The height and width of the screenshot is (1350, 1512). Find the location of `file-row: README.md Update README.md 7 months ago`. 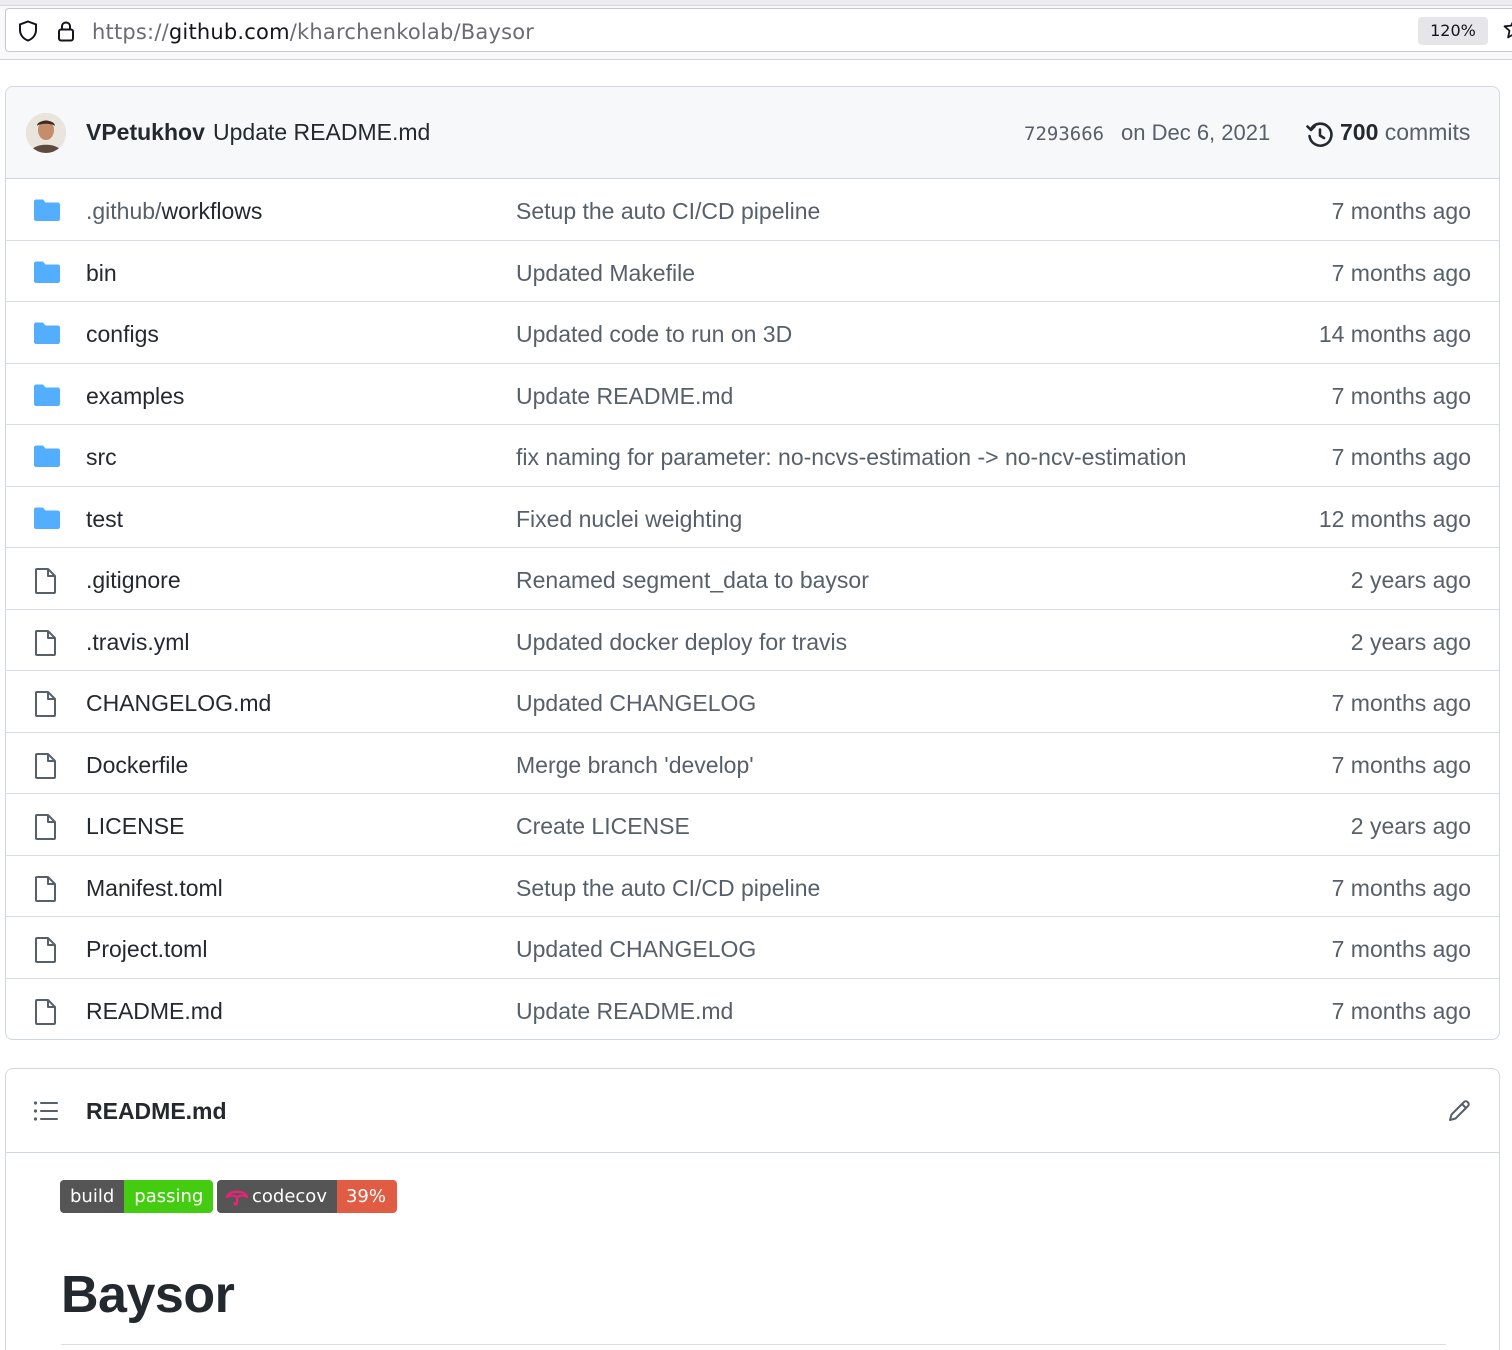

file-row: README.md Update README.md 7 months ago is located at coordinates (752, 1009).